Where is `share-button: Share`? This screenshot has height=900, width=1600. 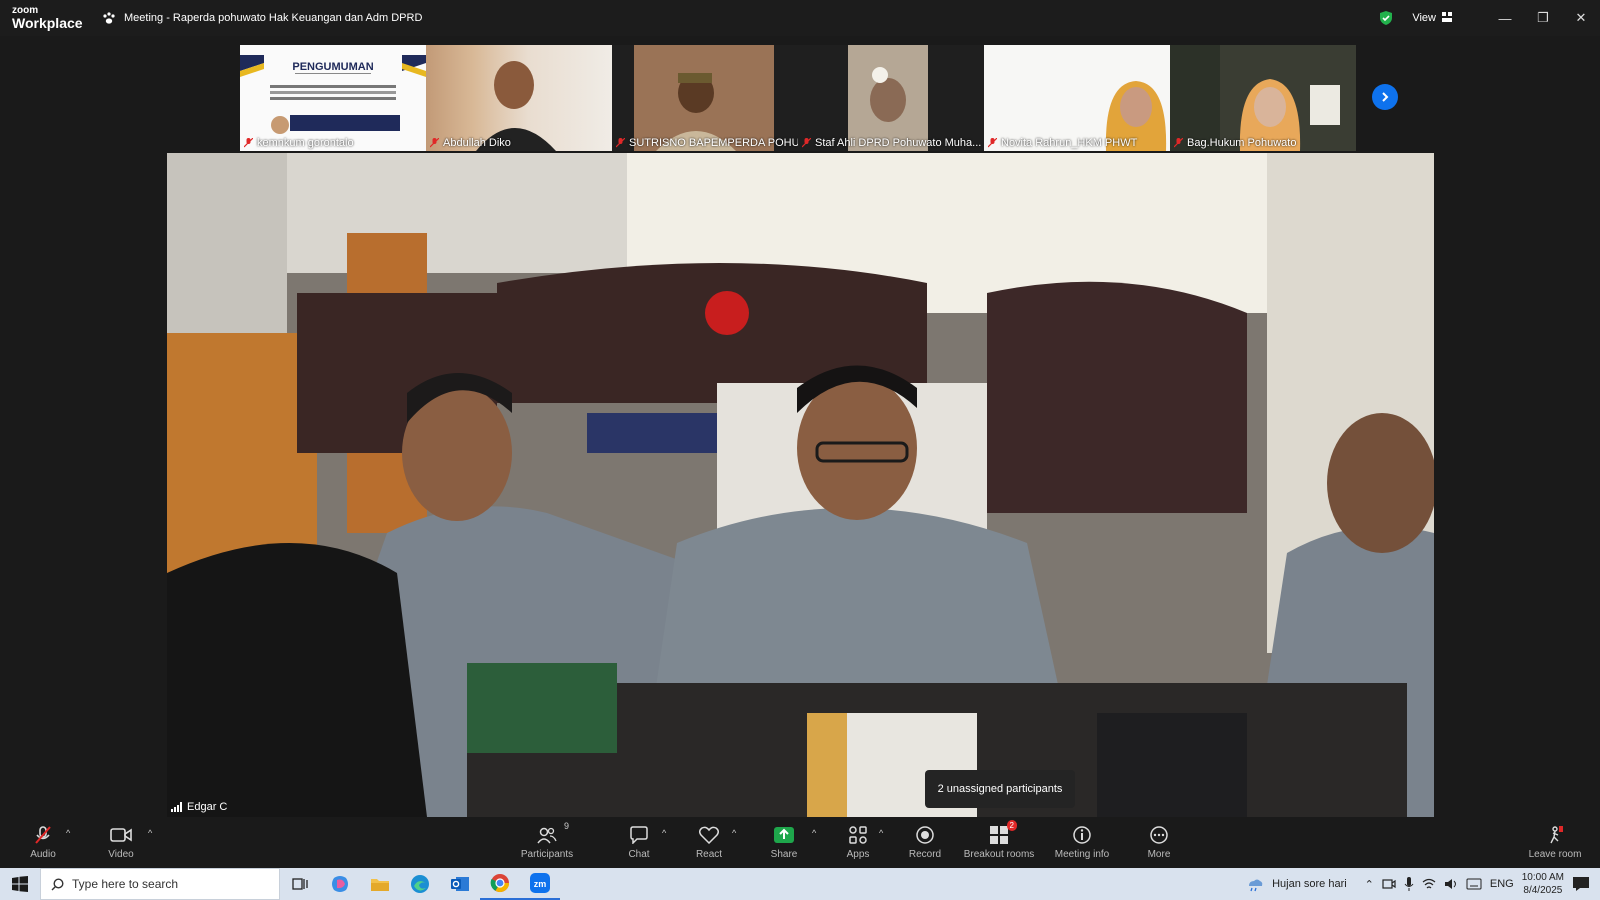
share-button: Share is located at coordinates (784, 842).